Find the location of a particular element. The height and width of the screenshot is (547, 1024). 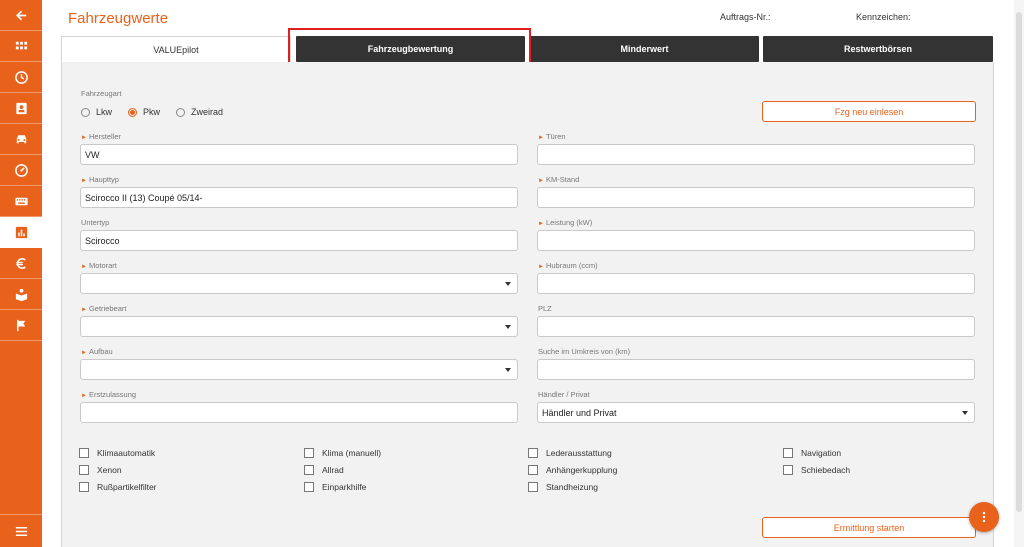

back-arrow-icon is located at coordinates (21, 15).